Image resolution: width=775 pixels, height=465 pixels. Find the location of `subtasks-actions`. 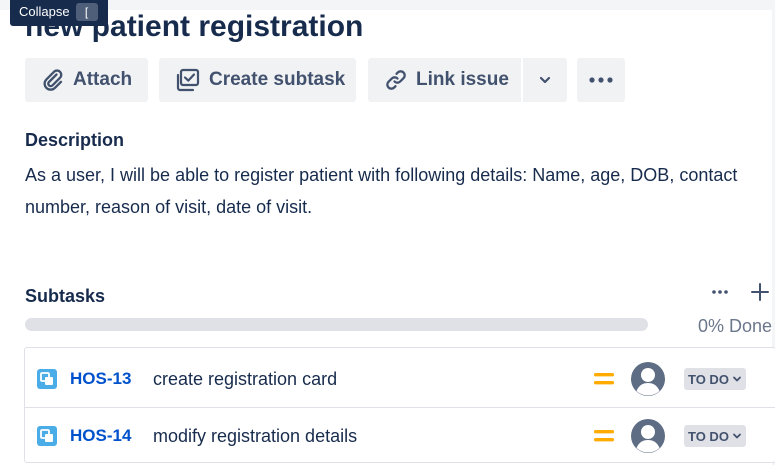

subtasks-actions is located at coordinates (740, 292).